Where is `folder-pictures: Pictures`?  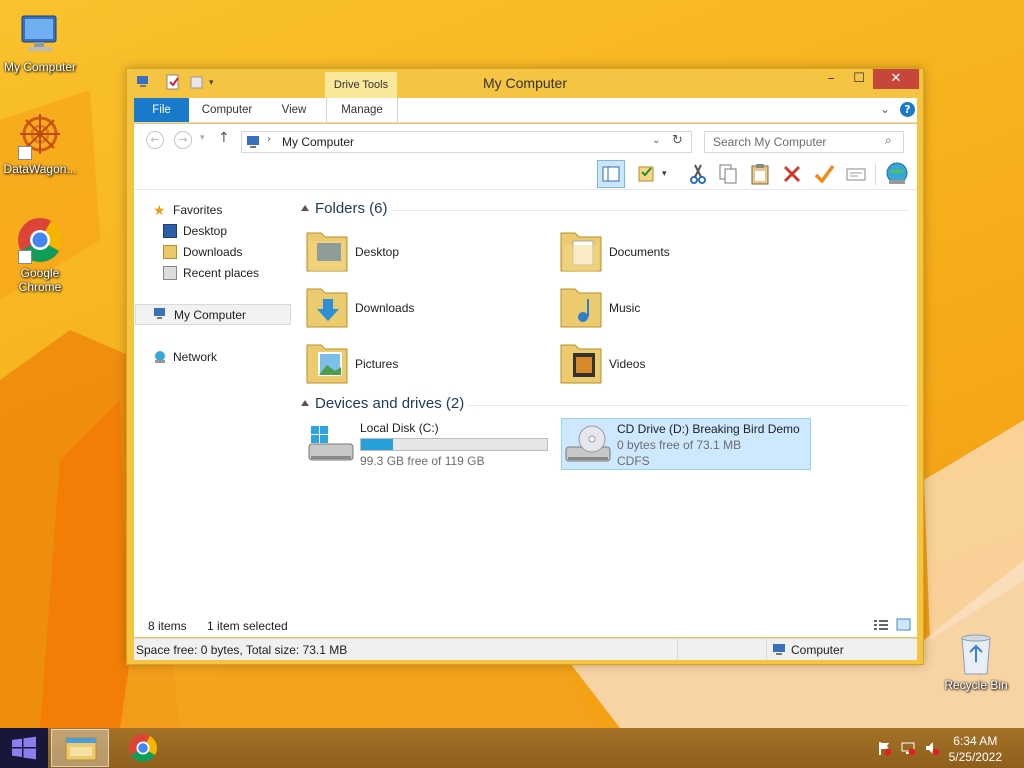
folder-pictures: Pictures is located at coordinates (420, 363).